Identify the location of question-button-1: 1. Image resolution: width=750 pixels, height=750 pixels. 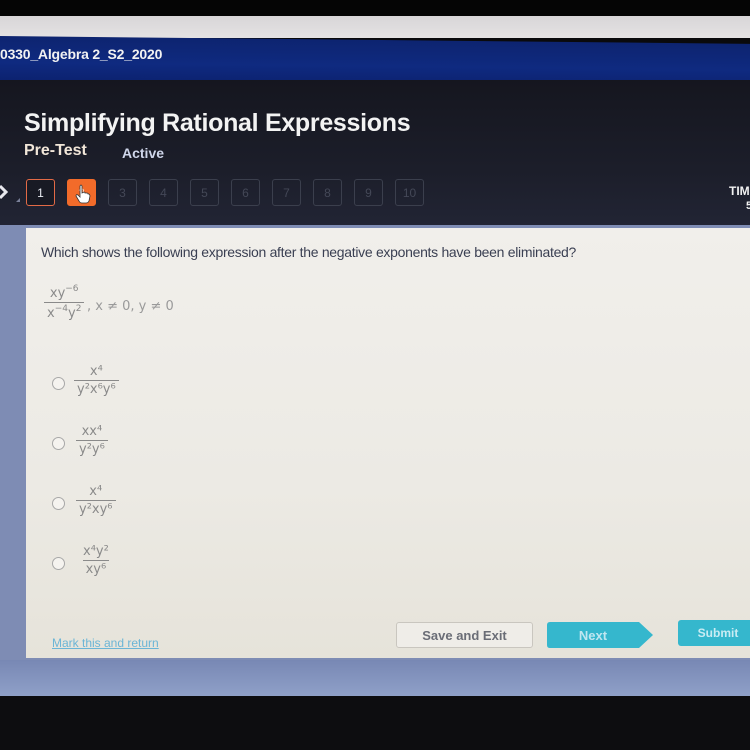
(40, 192).